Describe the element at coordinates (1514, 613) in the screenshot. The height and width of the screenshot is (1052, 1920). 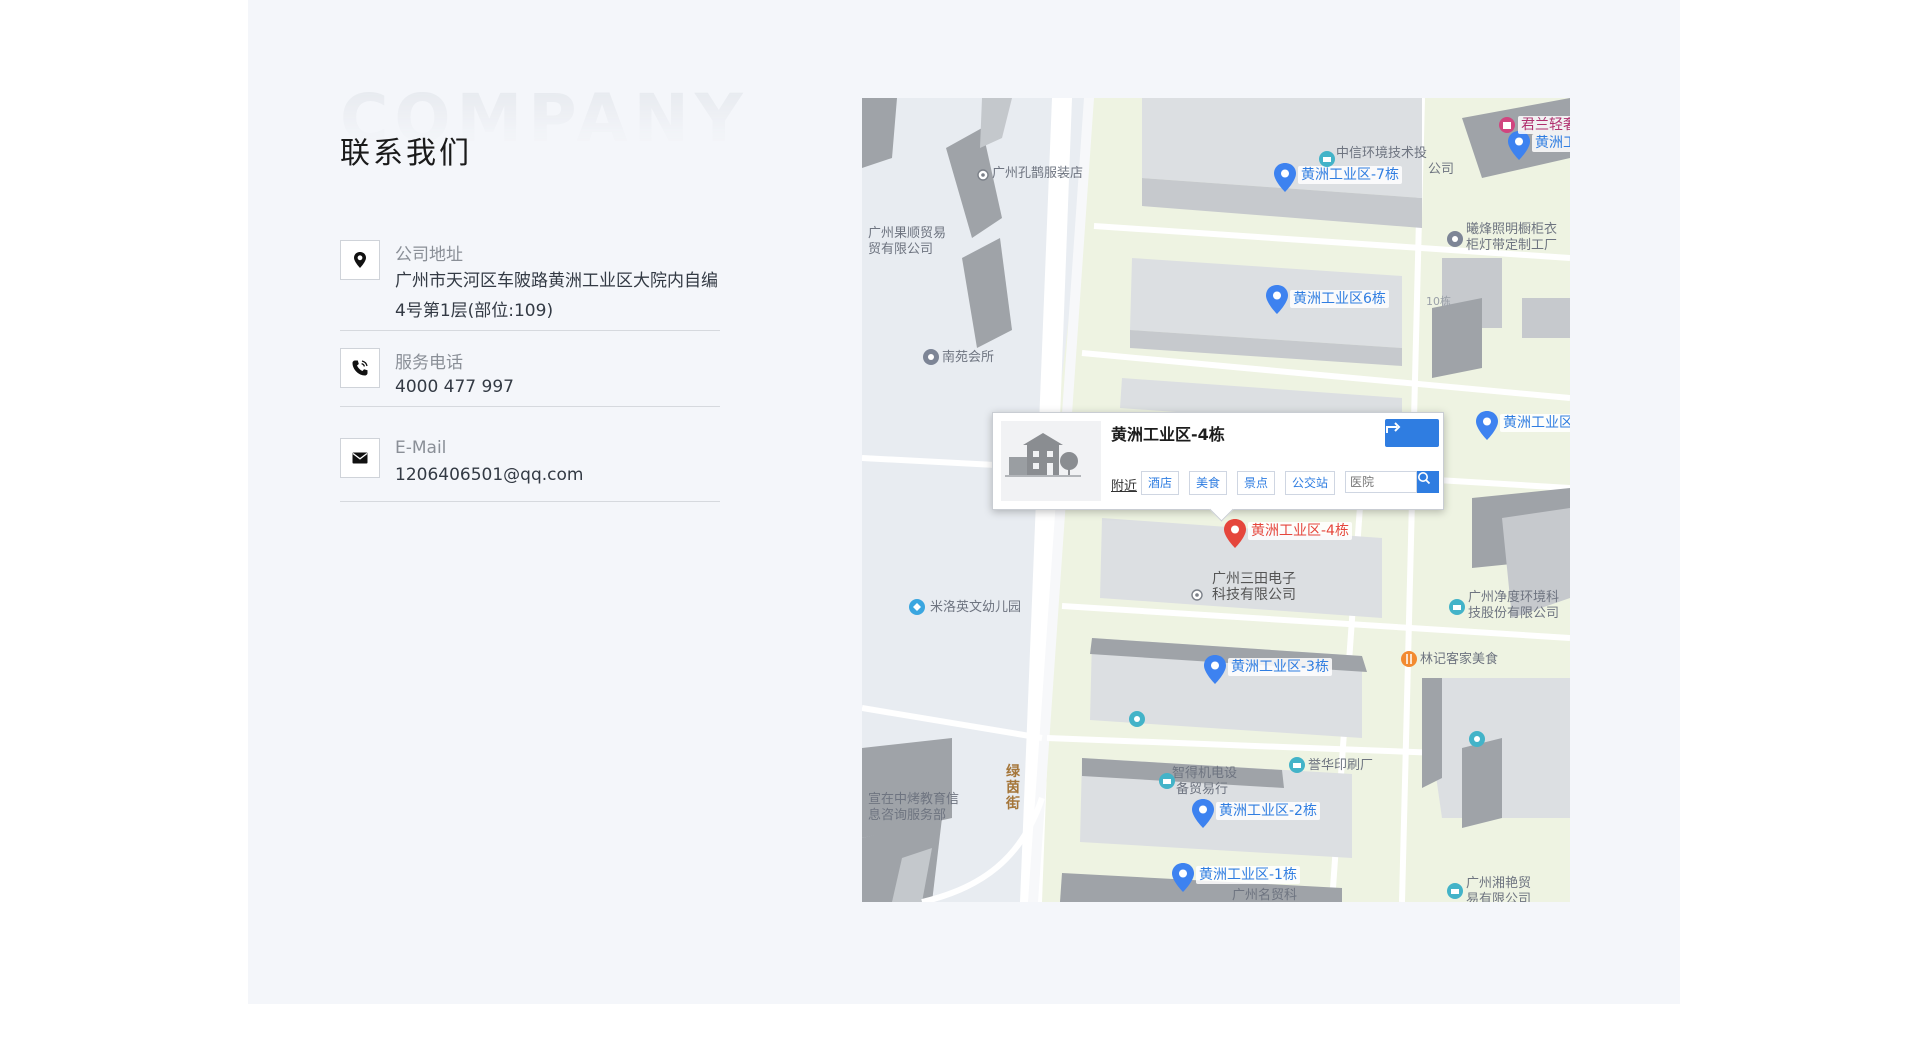
I see `place-label: 技股份有限公司` at that location.